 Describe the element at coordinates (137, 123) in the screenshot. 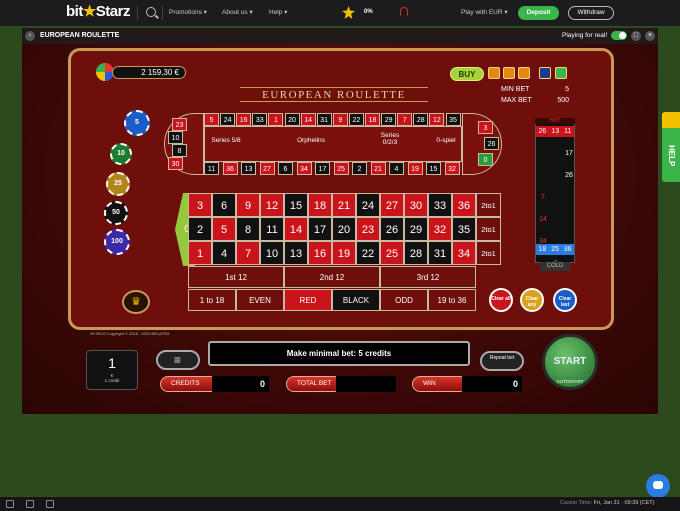

I see `chip-5: 5` at that location.